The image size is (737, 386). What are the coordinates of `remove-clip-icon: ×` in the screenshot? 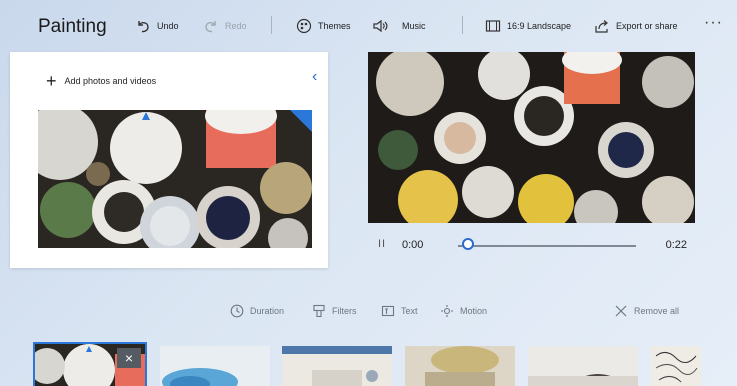 It's located at (129, 358).